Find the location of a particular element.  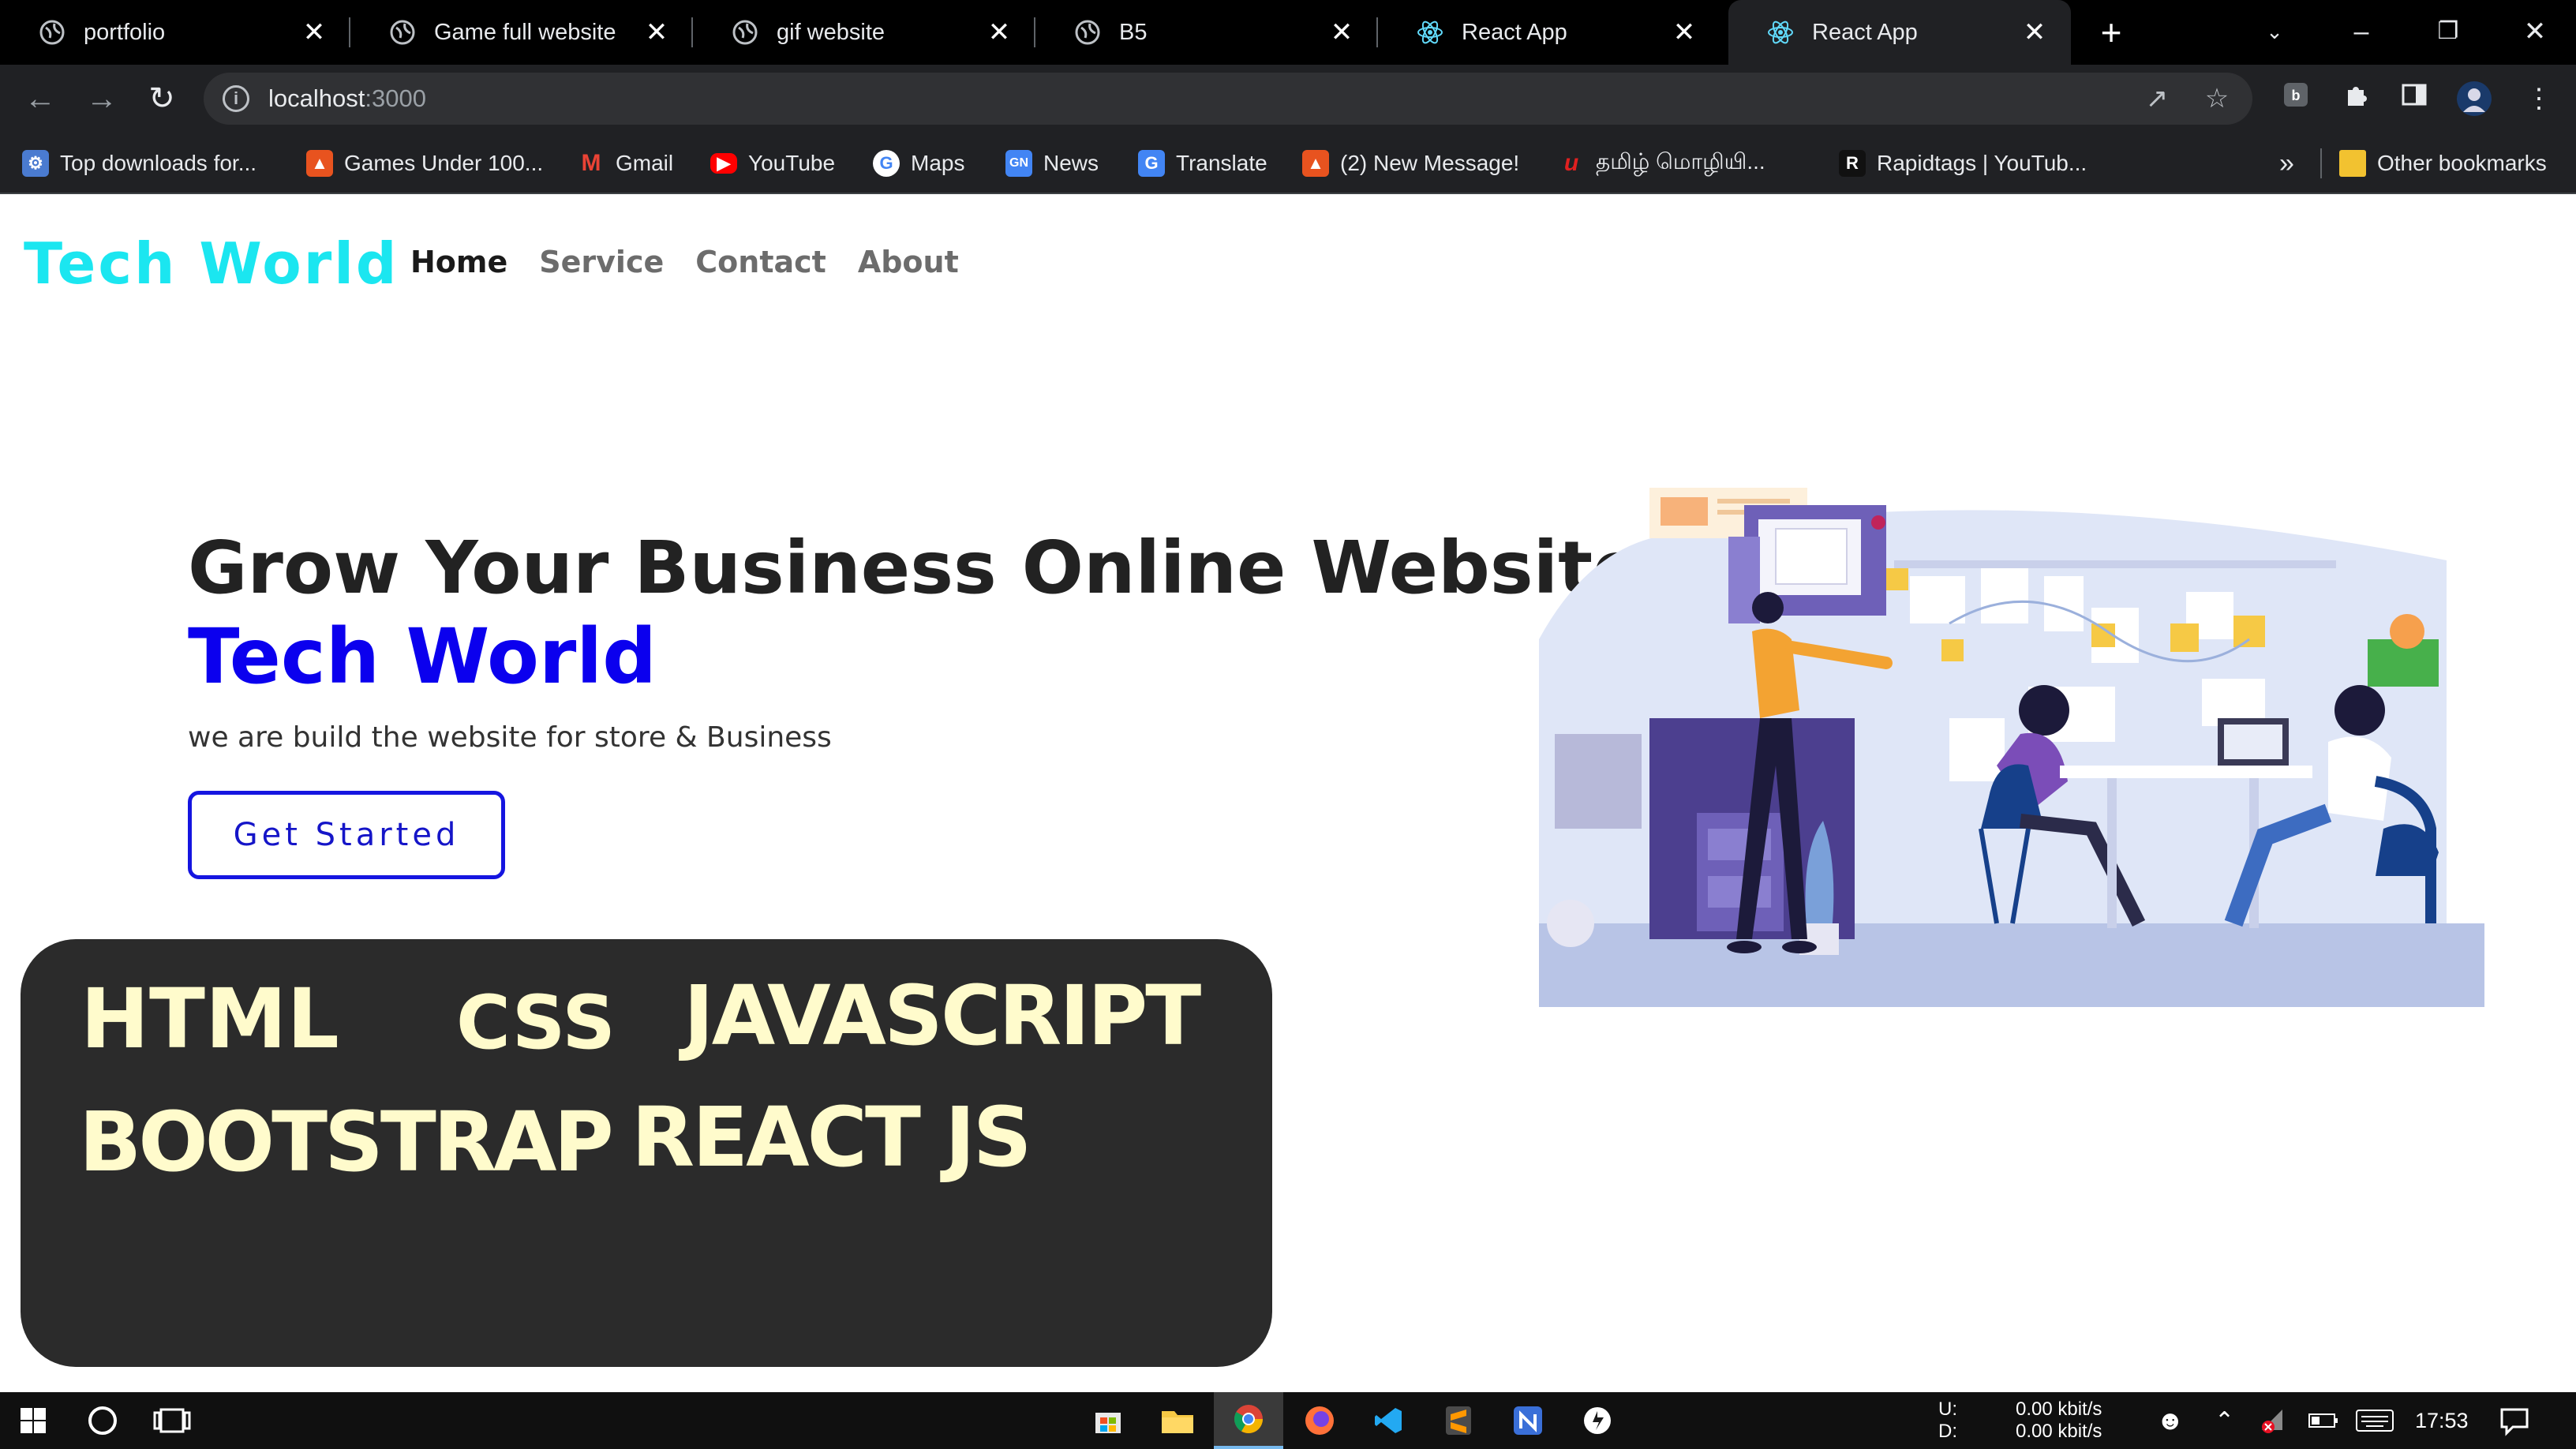

skills-panel: HTML CSS JAVASCRIPT BOOTSTRAP REACT JS is located at coordinates (646, 1153).